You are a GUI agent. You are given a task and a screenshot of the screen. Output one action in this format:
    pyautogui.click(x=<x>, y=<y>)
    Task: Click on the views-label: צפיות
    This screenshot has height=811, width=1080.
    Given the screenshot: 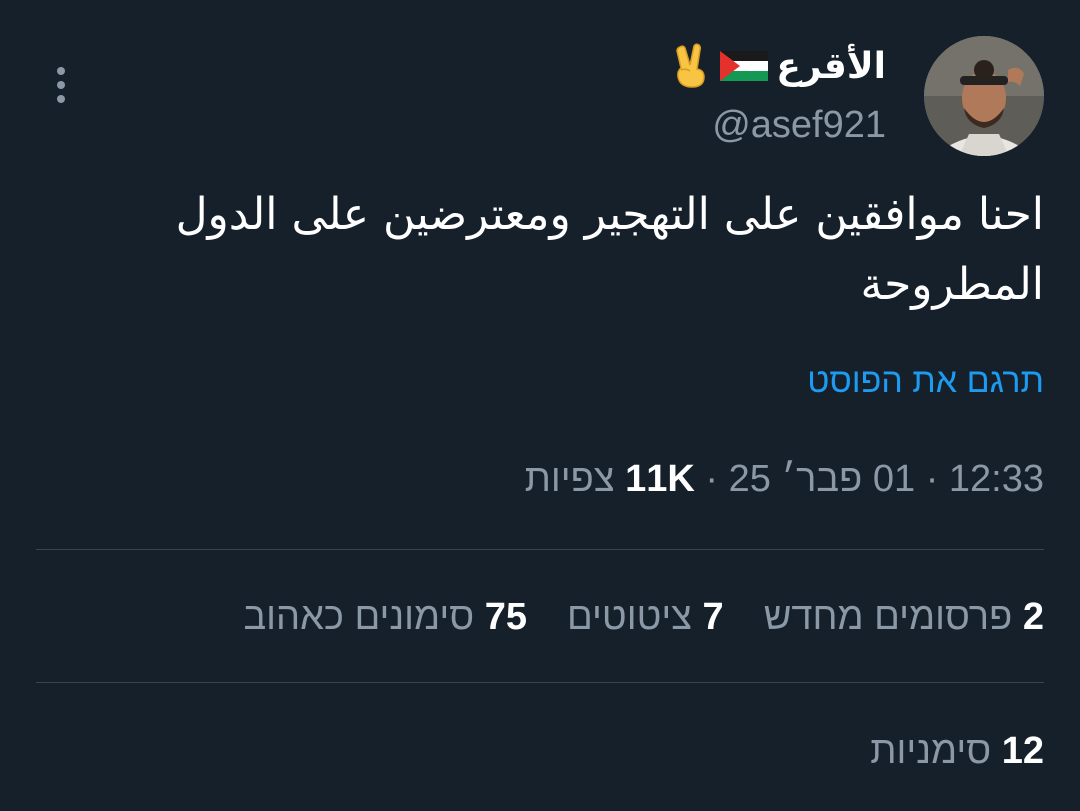 What is the action you would take?
    pyautogui.click(x=569, y=479)
    